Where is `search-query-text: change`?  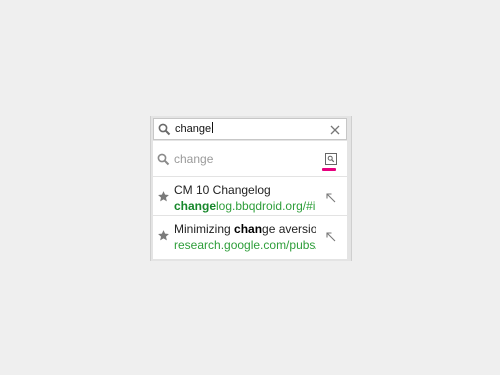
search-query-text: change is located at coordinates (193, 129).